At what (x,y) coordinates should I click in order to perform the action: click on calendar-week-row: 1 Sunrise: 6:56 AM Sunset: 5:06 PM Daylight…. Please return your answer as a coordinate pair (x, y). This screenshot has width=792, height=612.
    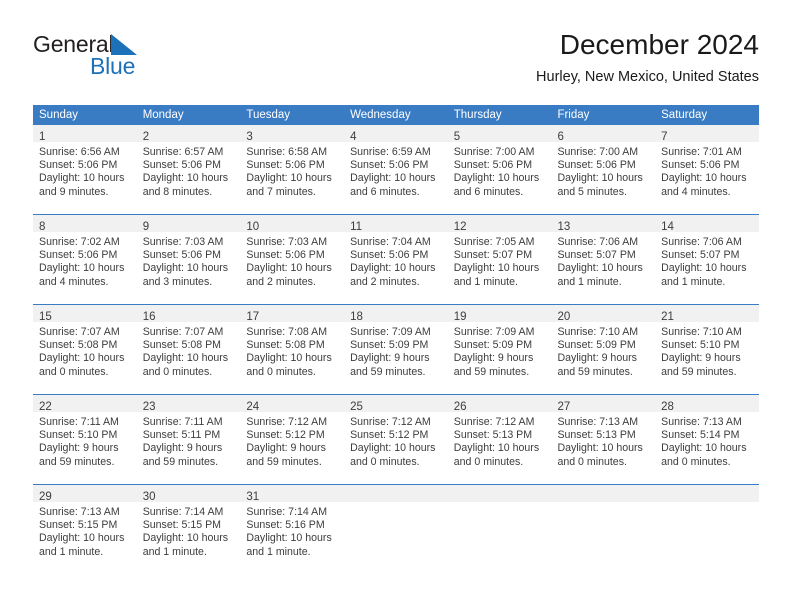
    Looking at the image, I should click on (396, 170).